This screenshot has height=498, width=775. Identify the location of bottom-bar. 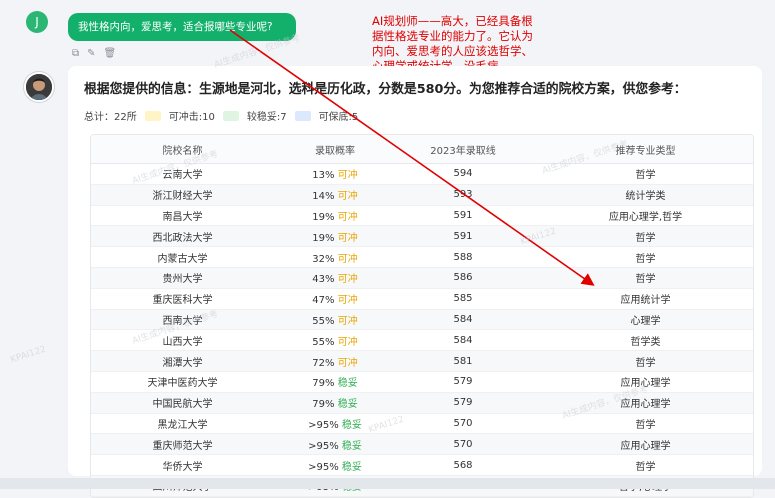
(387, 483).